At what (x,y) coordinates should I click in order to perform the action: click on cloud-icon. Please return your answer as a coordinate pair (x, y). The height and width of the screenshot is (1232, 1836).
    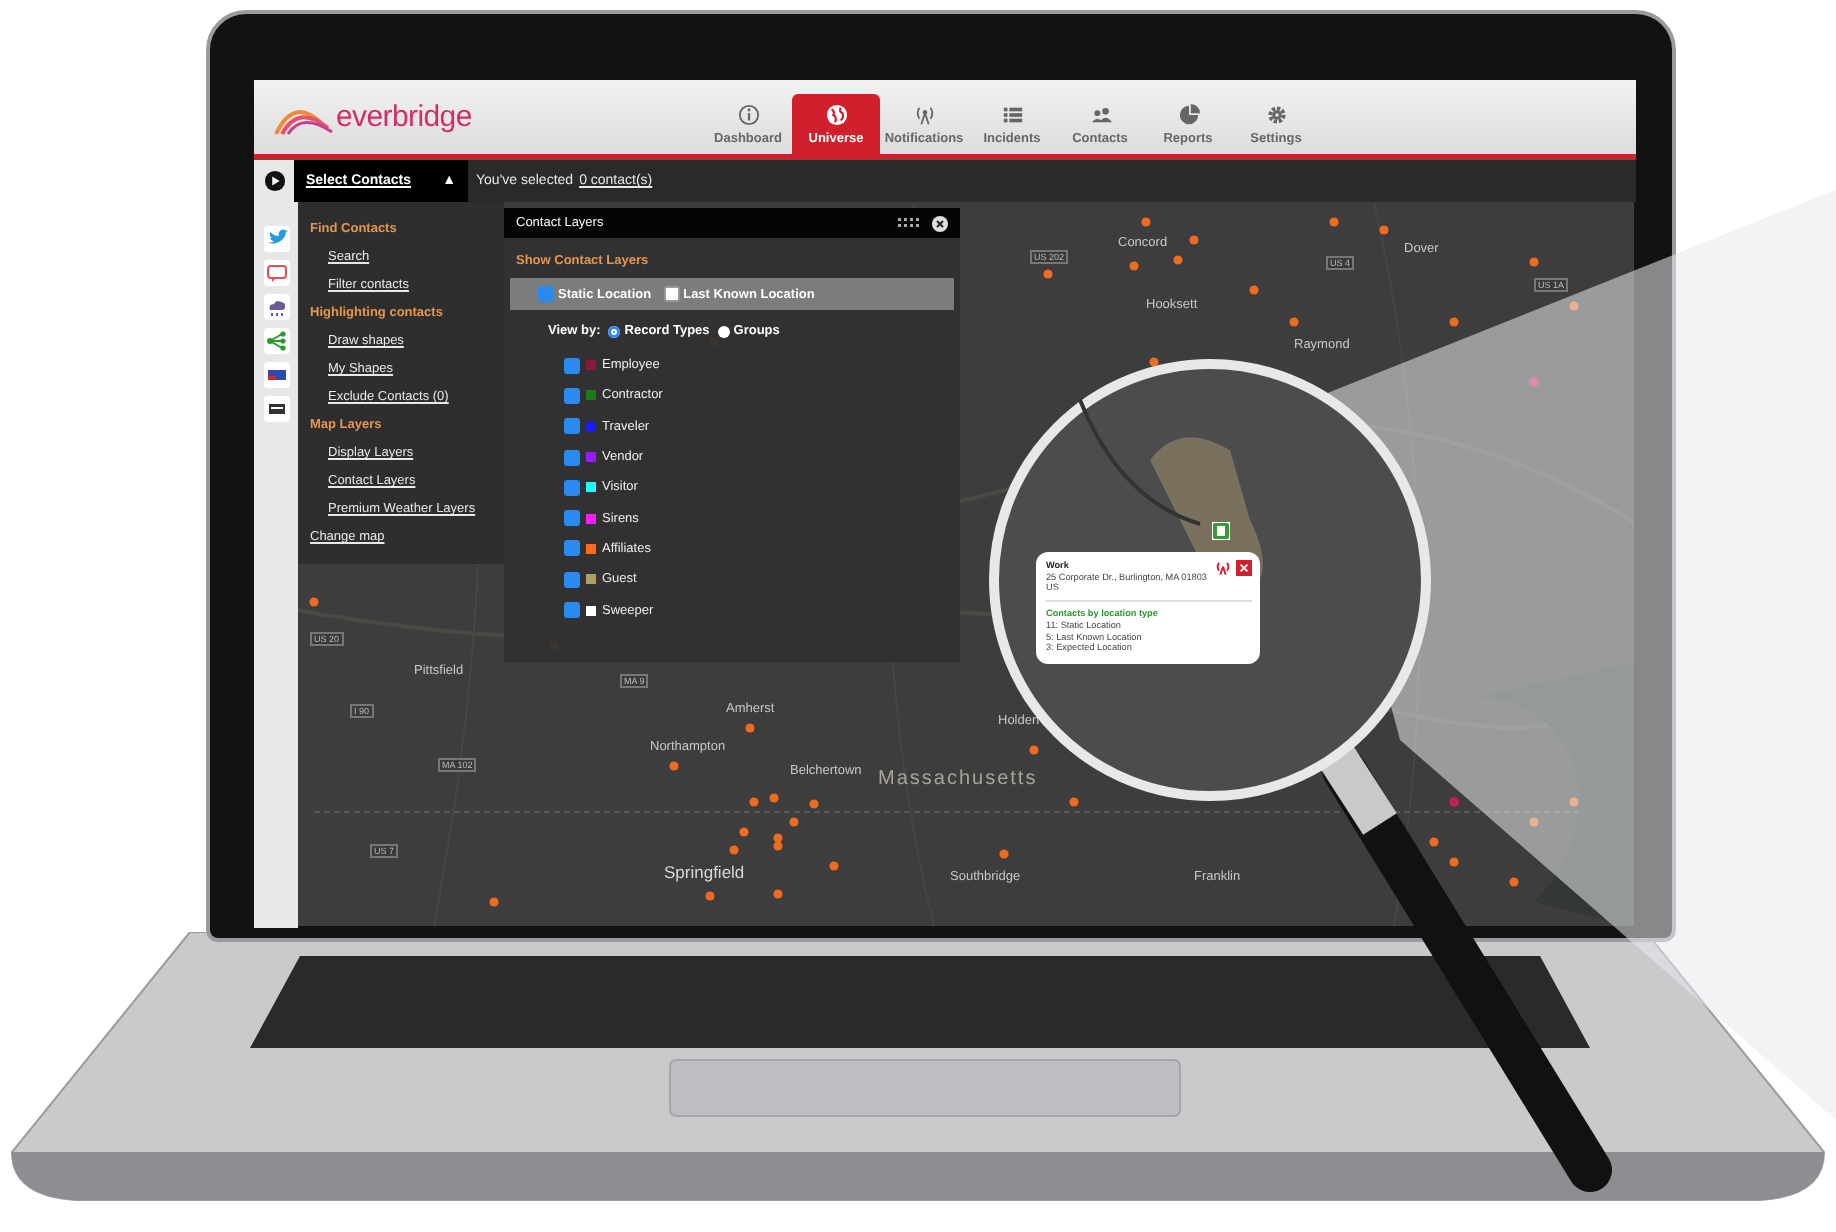
    Looking at the image, I should click on (276, 307).